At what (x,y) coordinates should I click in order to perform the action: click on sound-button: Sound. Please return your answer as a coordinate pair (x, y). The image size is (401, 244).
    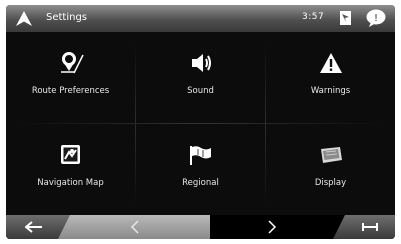
    Looking at the image, I should click on (200, 77).